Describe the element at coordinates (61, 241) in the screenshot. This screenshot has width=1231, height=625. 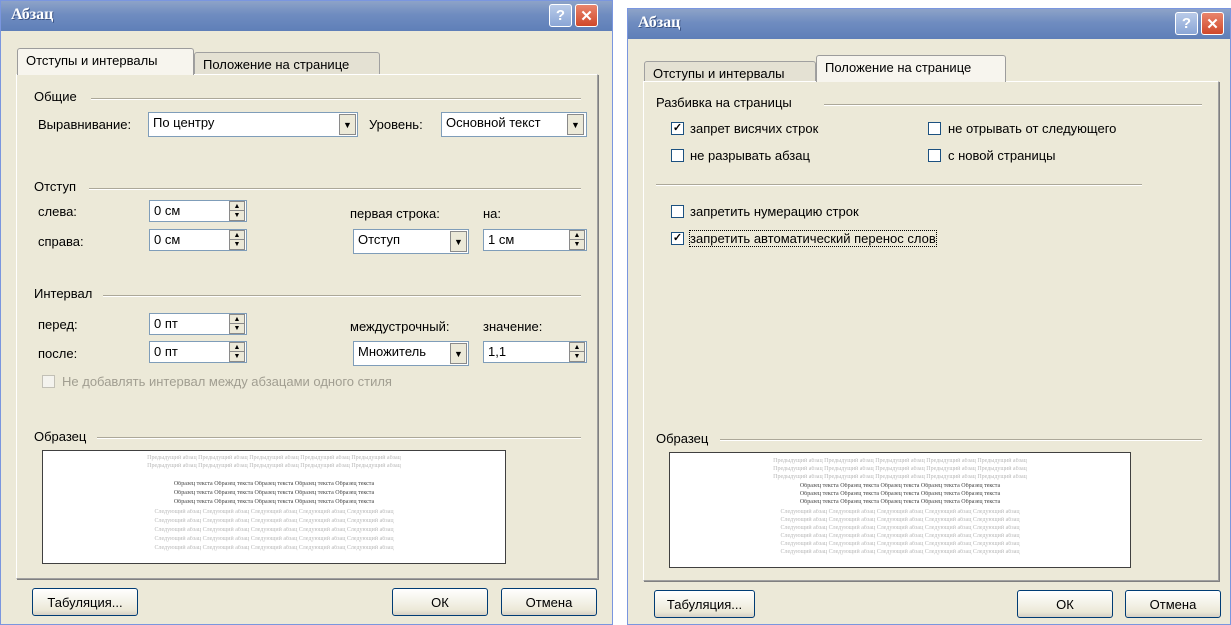
I see `indent-right-label: справа:` at that location.